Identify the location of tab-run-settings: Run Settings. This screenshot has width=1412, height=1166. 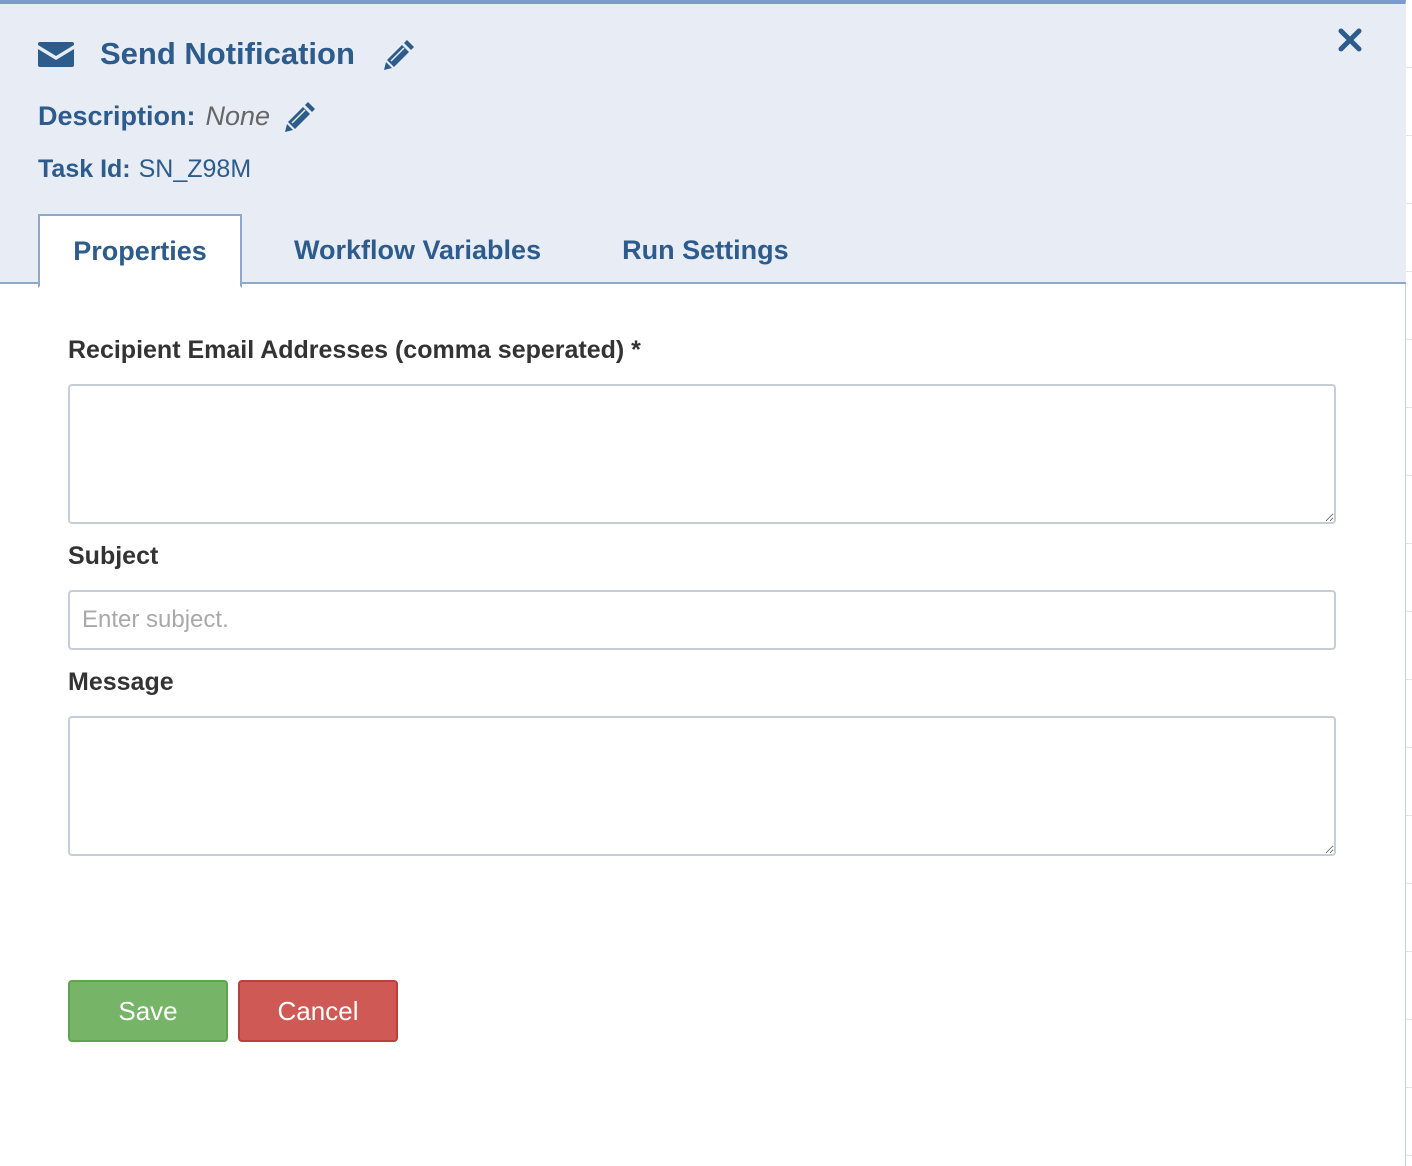
(705, 250).